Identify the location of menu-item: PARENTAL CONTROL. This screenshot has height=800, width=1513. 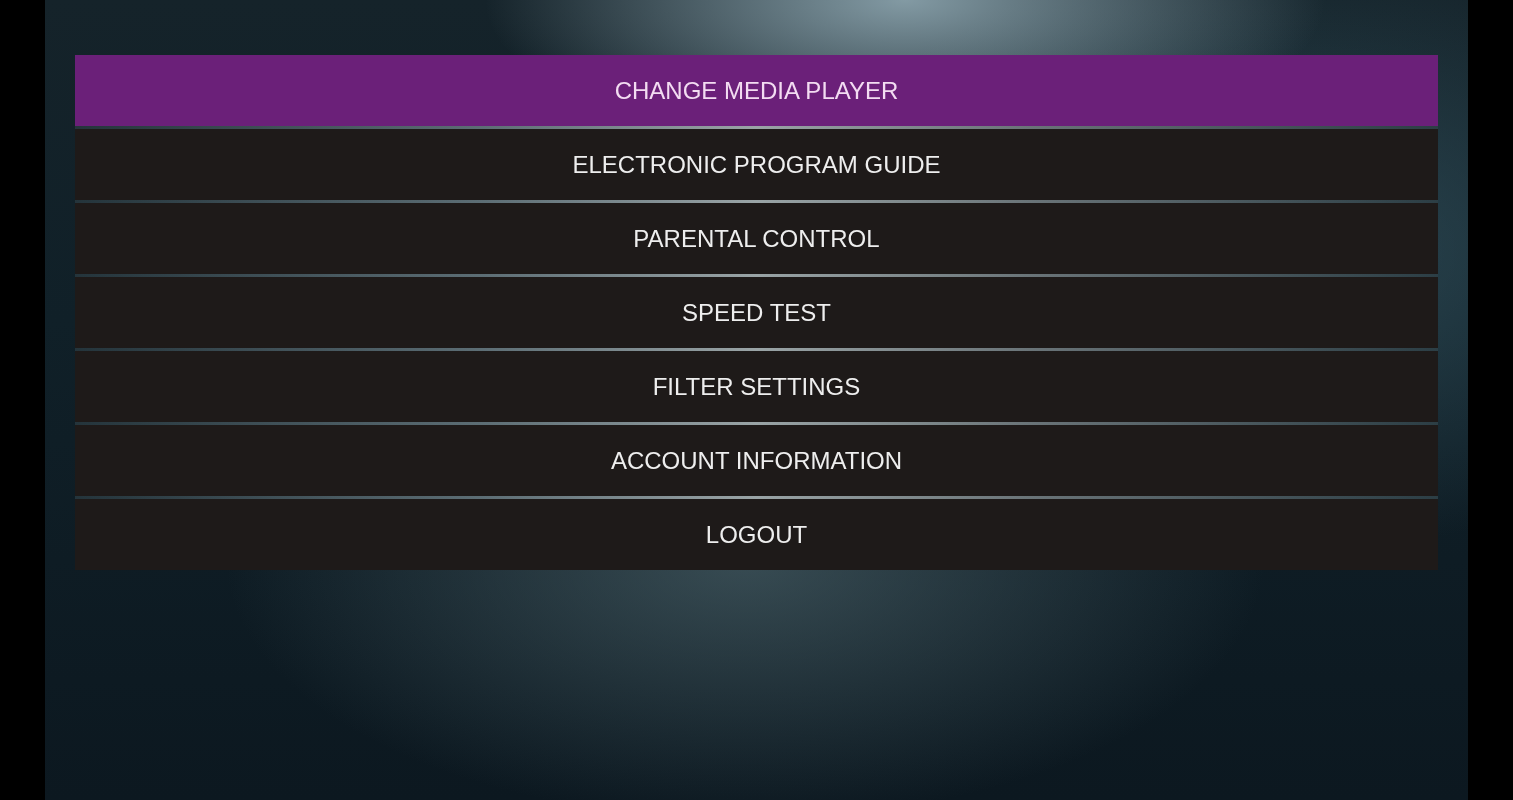
(756, 238).